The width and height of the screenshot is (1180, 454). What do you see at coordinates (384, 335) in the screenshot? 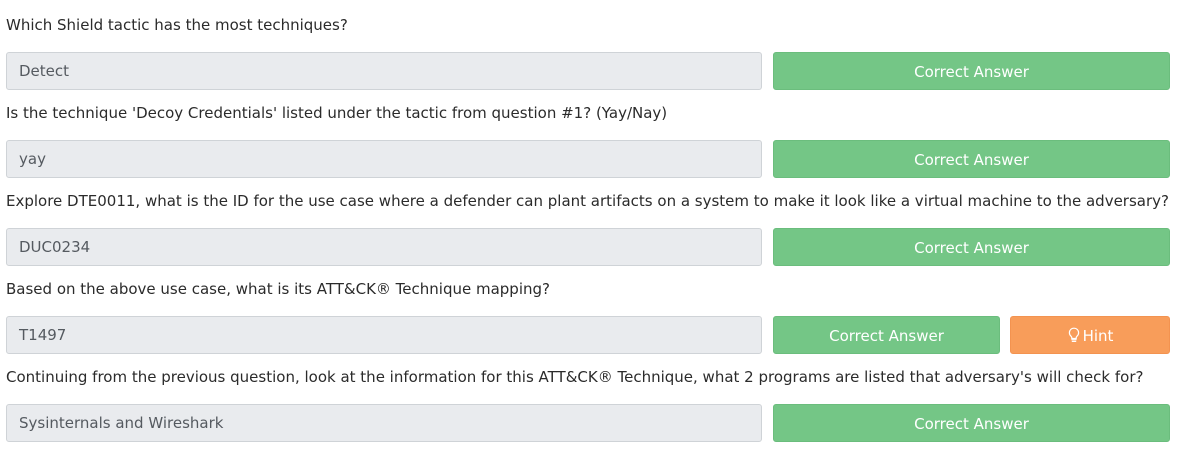
I see `answer-field: T1497` at bounding box center [384, 335].